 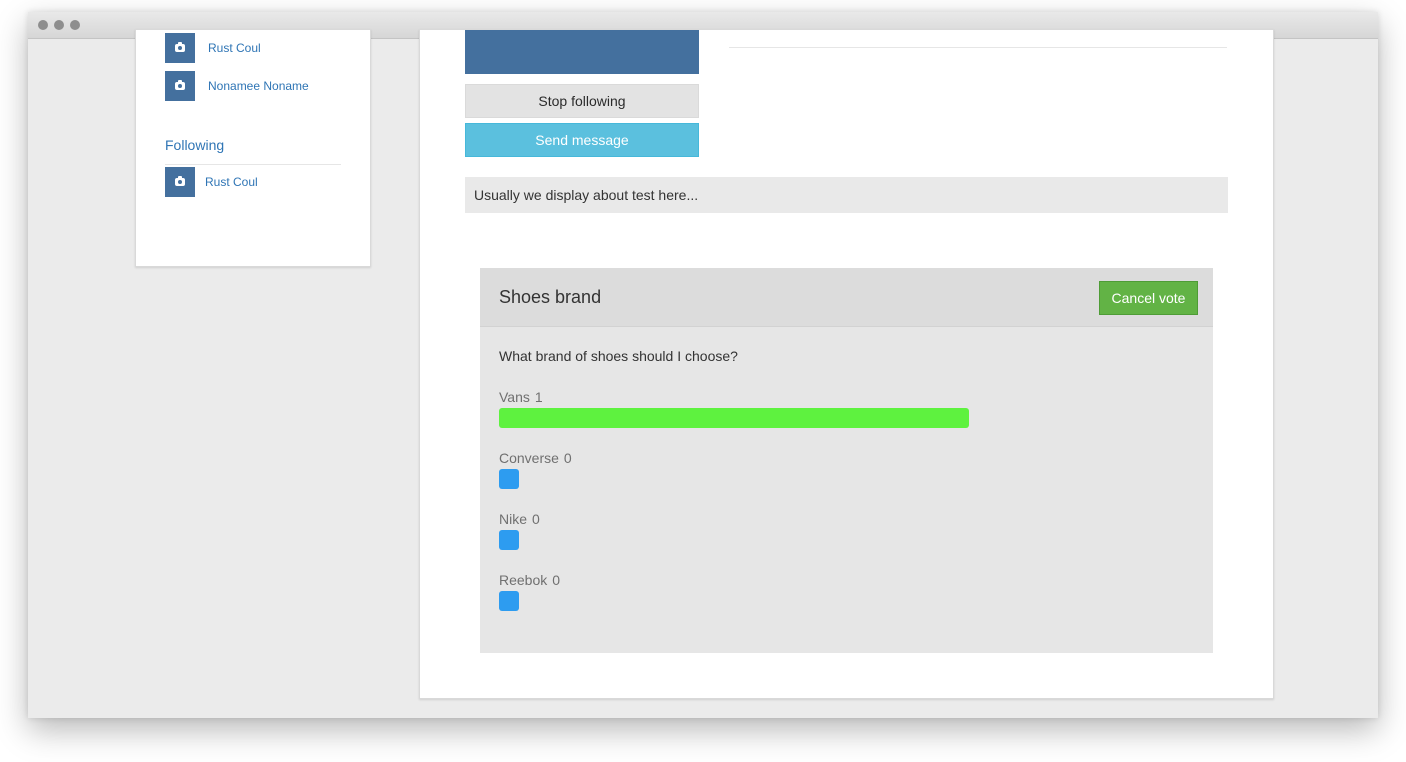 I want to click on poll-question: What brand of shoes should I choose?, so click(x=618, y=356).